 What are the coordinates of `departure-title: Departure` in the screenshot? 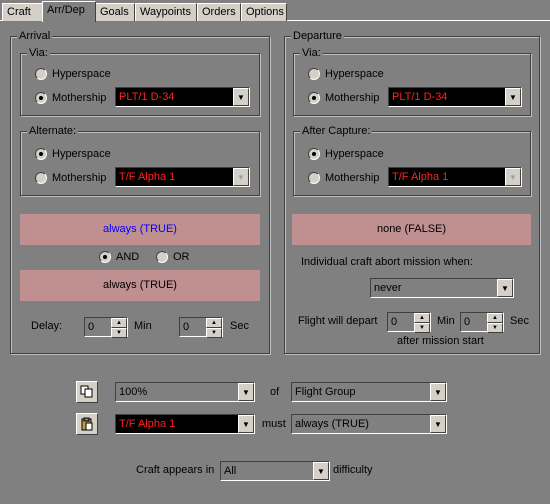 It's located at (317, 36).